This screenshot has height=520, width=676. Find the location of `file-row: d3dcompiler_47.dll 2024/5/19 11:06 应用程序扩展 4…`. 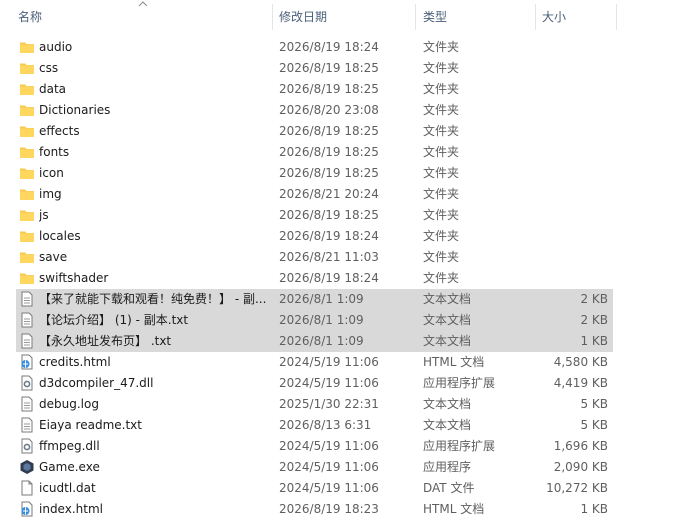

file-row: d3dcompiler_47.dll 2024/5/19 11:06 应用程序扩展 4… is located at coordinates (314, 383).